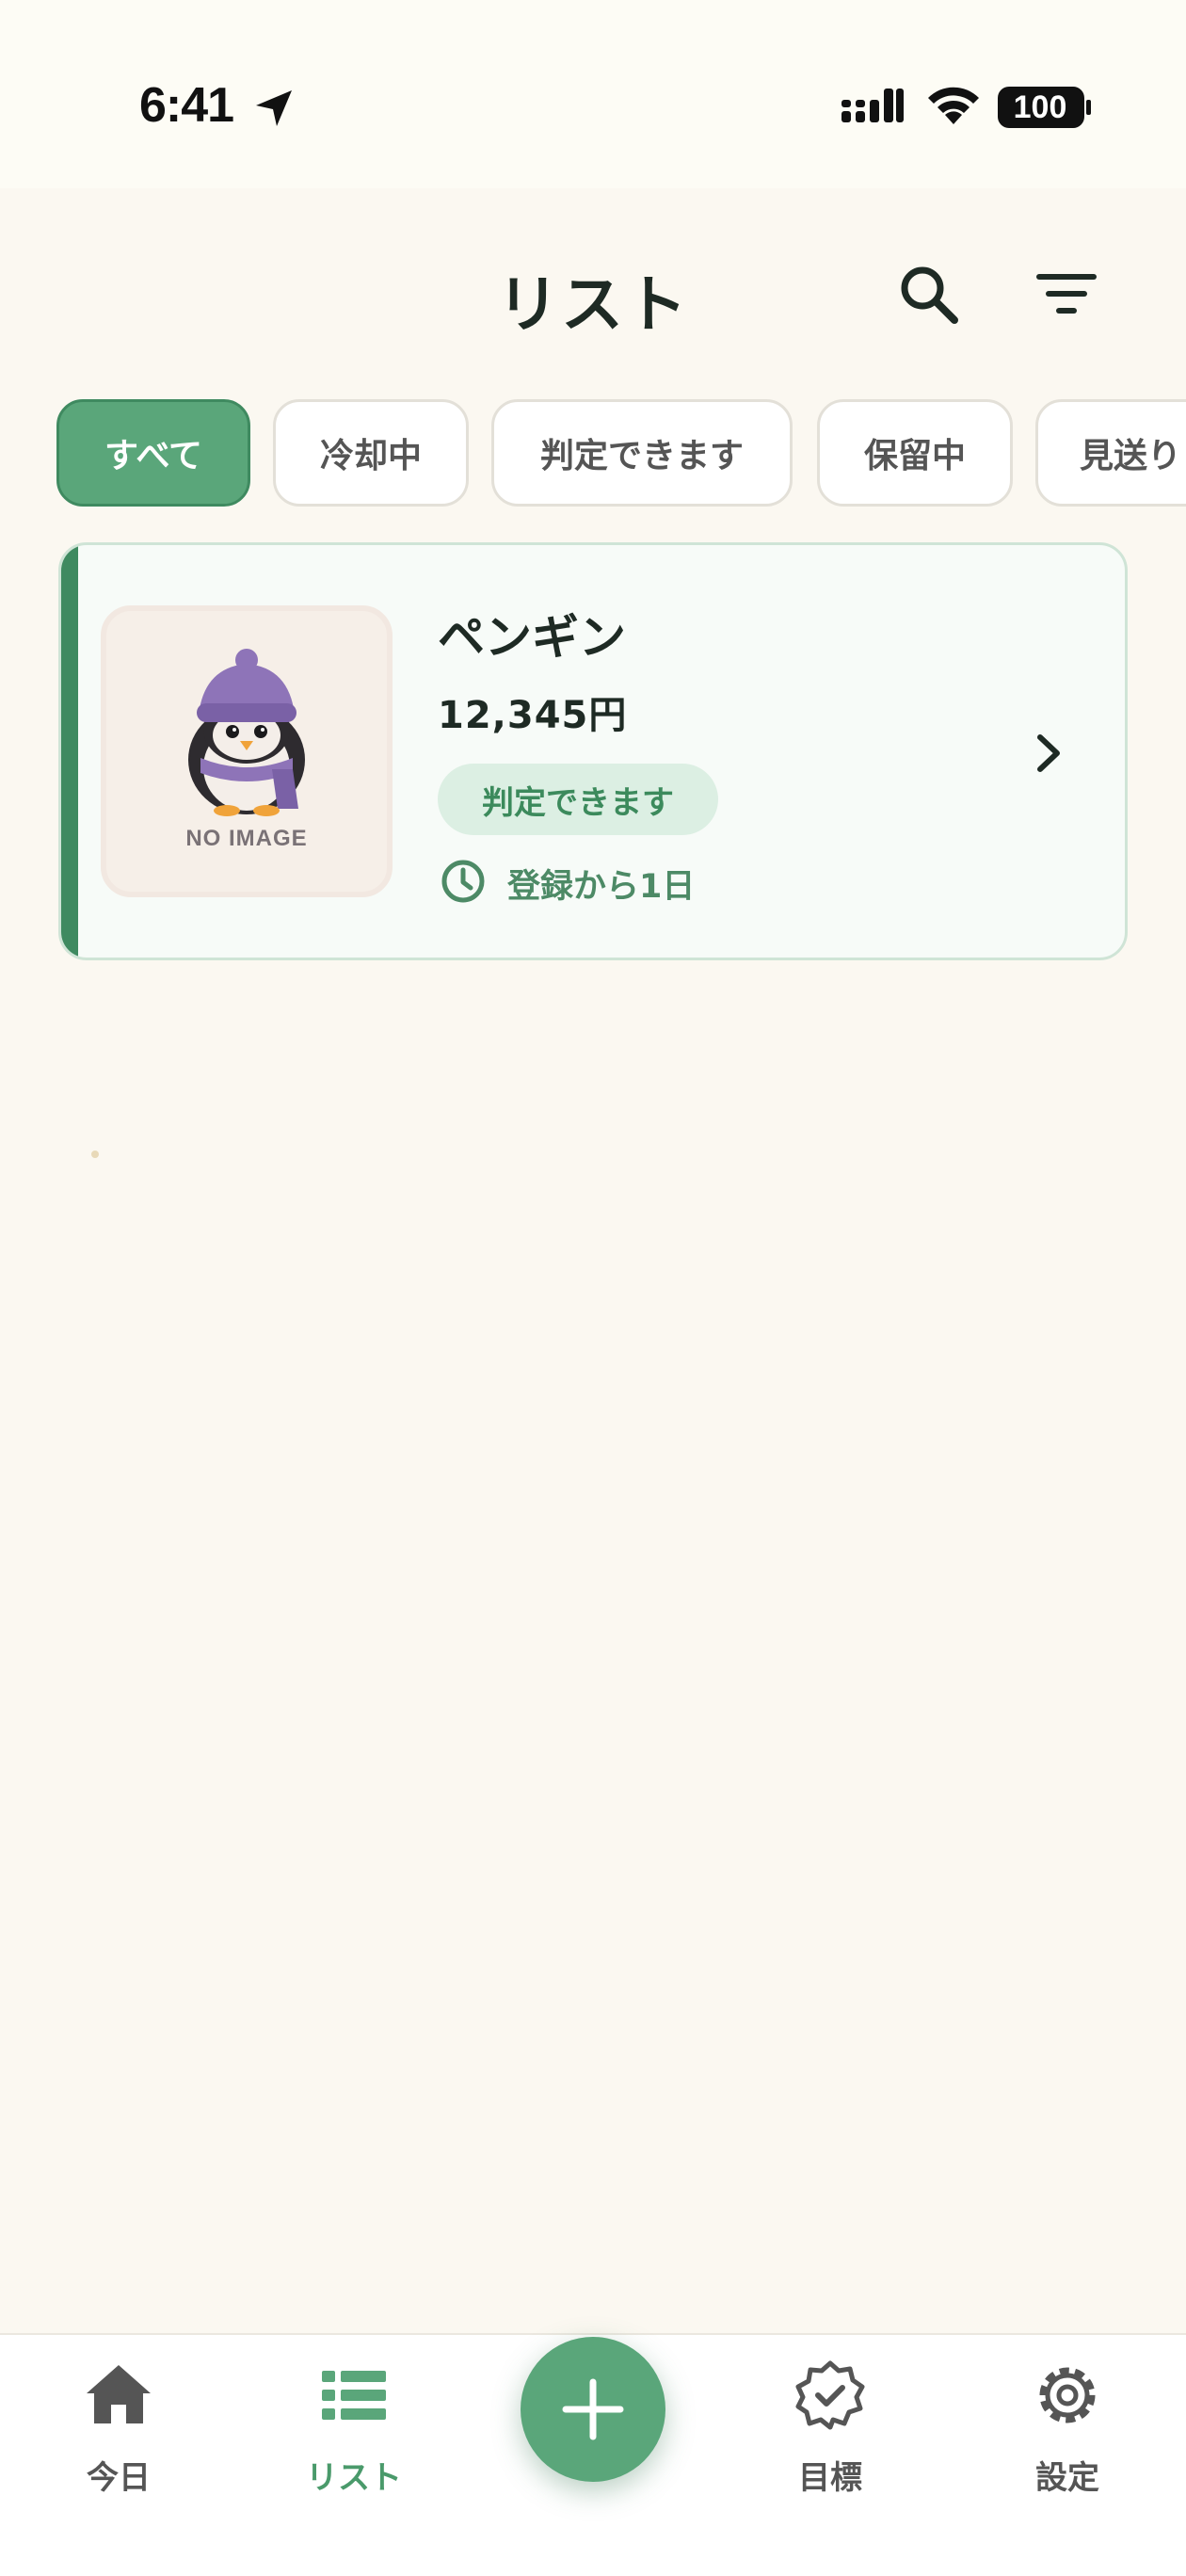 This screenshot has height=2576, width=1186. What do you see at coordinates (642, 453) in the screenshot?
I see `chip-decidable: 判定できます` at bounding box center [642, 453].